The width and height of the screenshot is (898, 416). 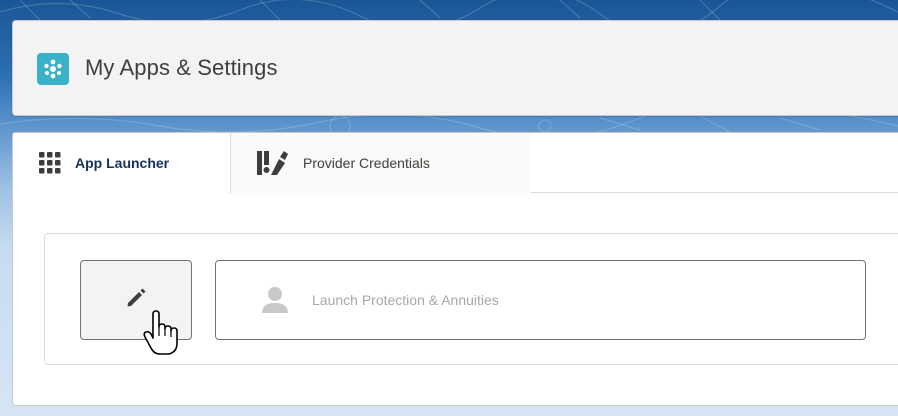 What do you see at coordinates (275, 300) in the screenshot?
I see `person-icon` at bounding box center [275, 300].